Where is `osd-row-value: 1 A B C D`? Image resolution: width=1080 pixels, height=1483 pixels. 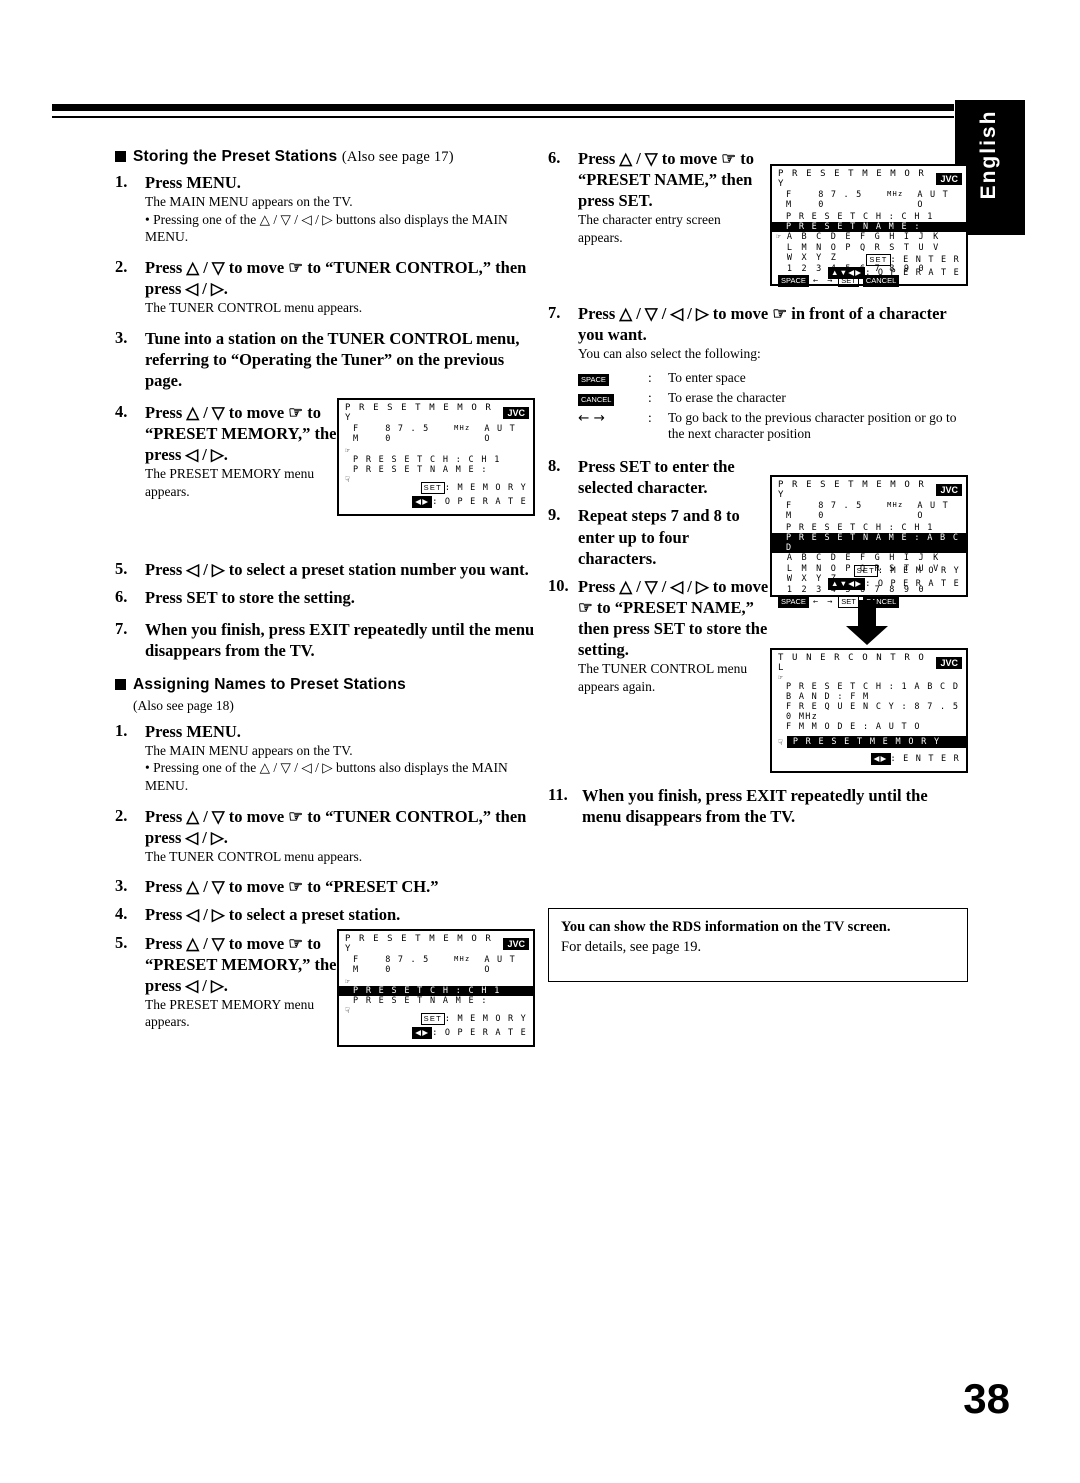 osd-row-value: 1 A B C D is located at coordinates (930, 687).